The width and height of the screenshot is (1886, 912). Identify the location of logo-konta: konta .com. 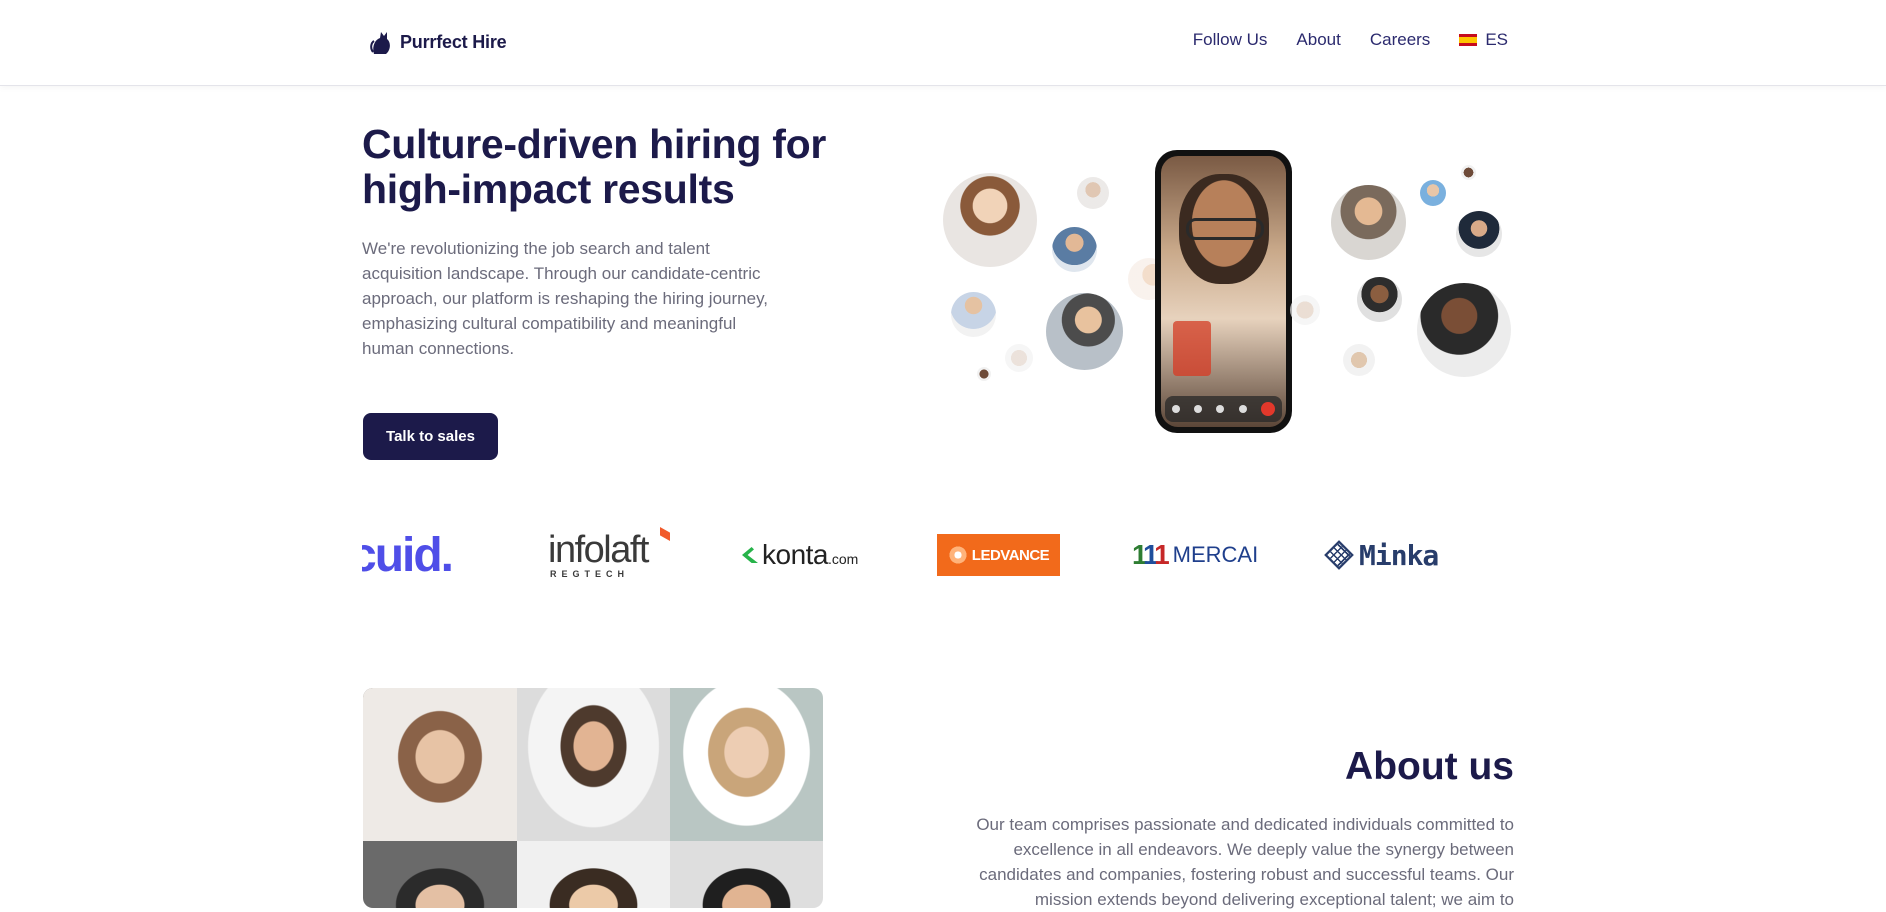
(804, 555).